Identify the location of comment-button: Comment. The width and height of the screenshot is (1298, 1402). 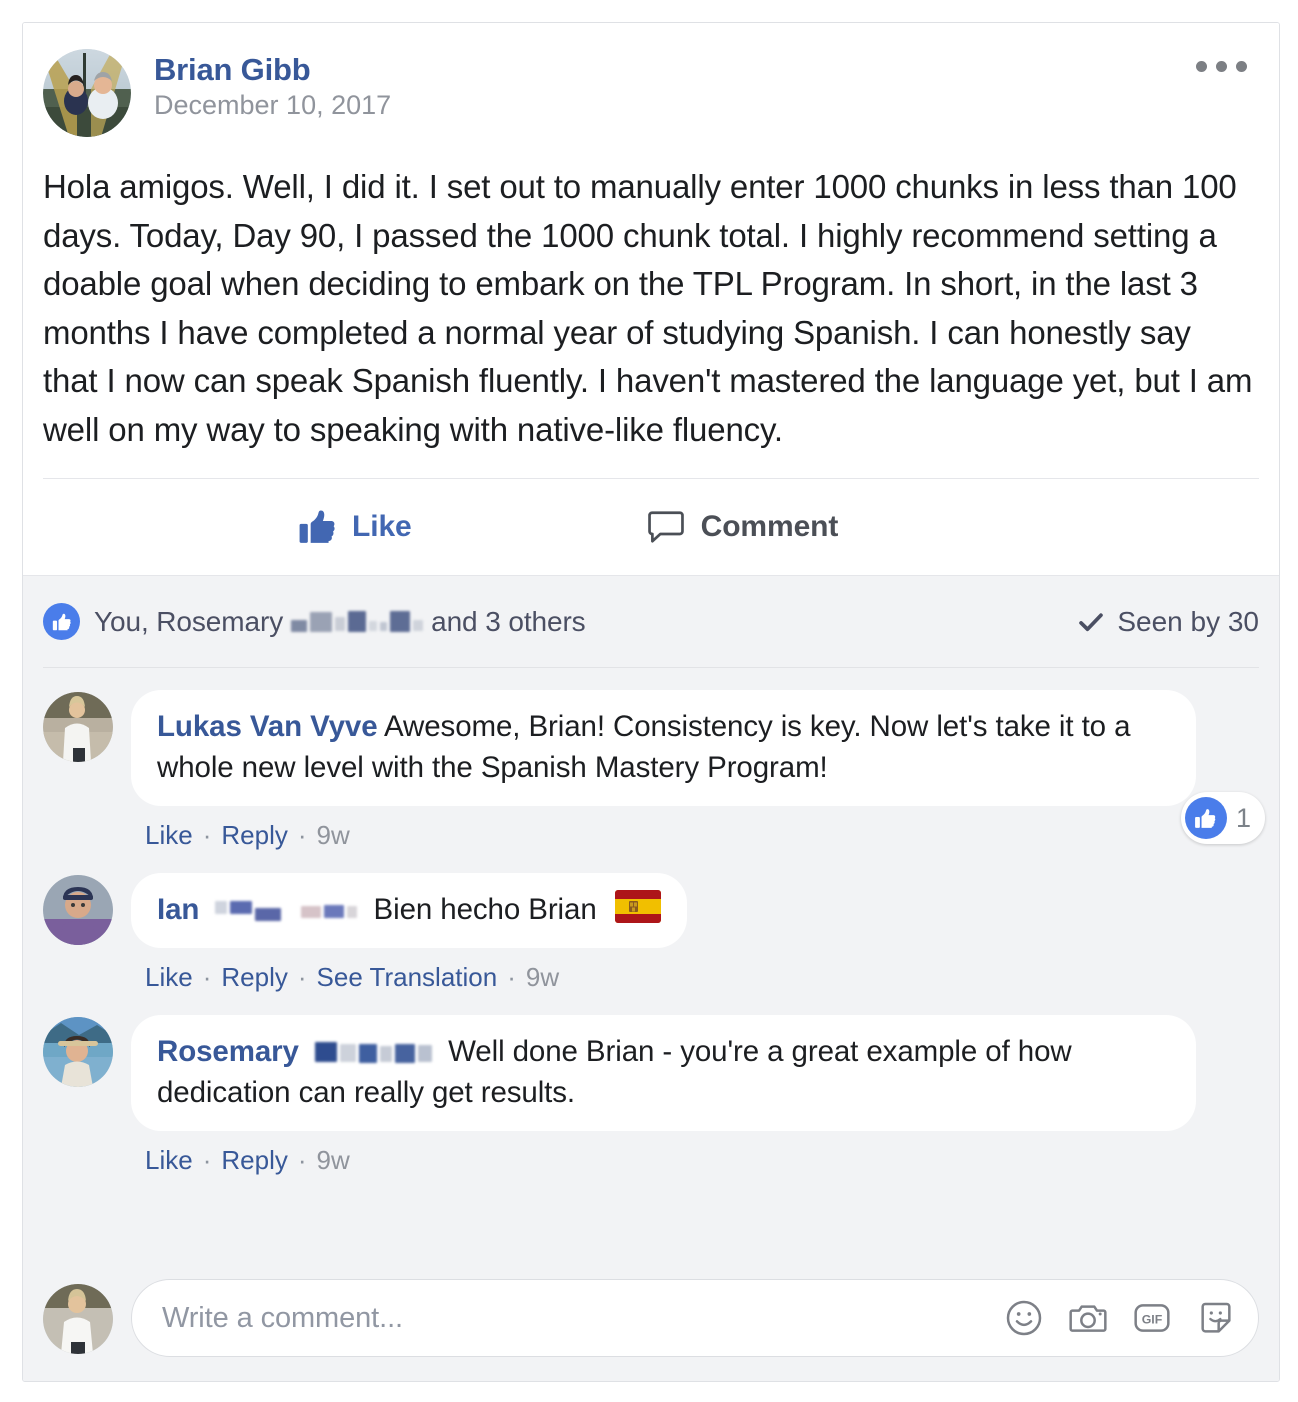
(743, 527).